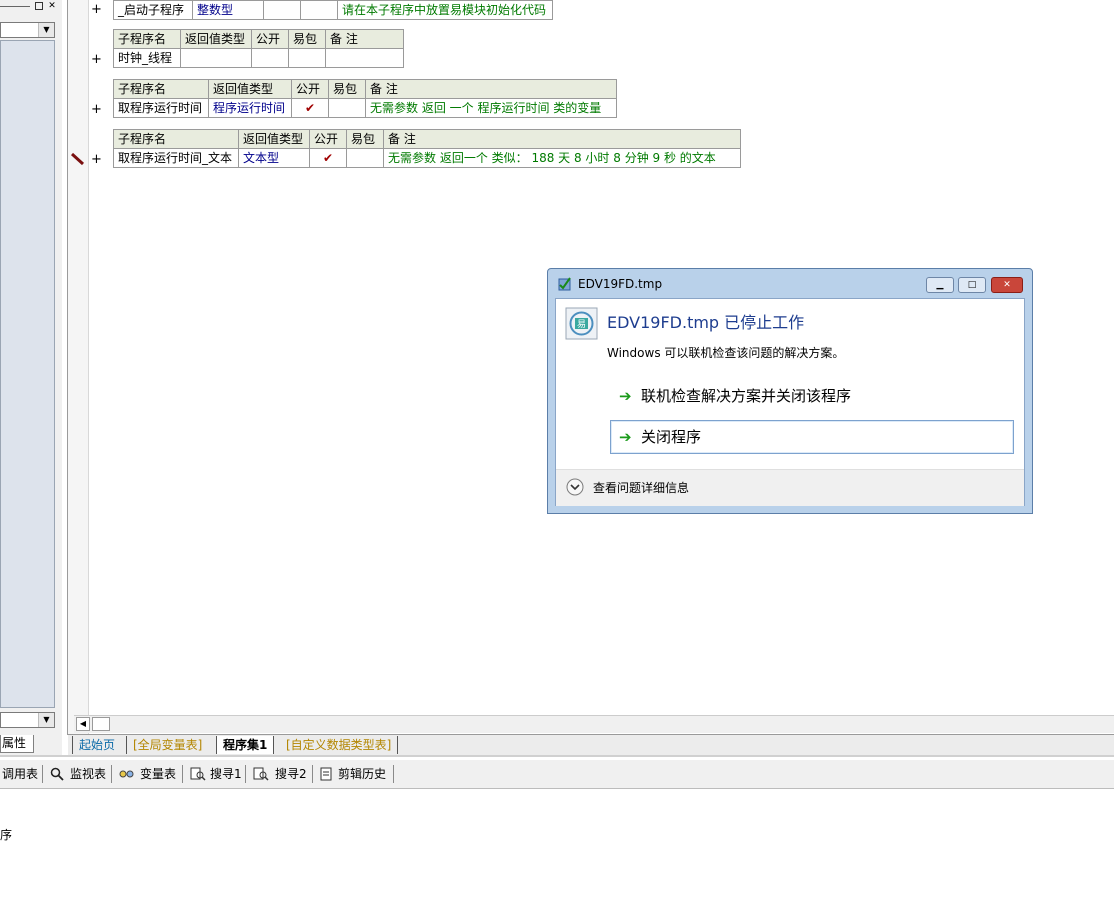 This screenshot has height=915, width=1114. What do you see at coordinates (812, 437) in the screenshot?
I see `close-program-button: ➔ 关闭程序` at bounding box center [812, 437].